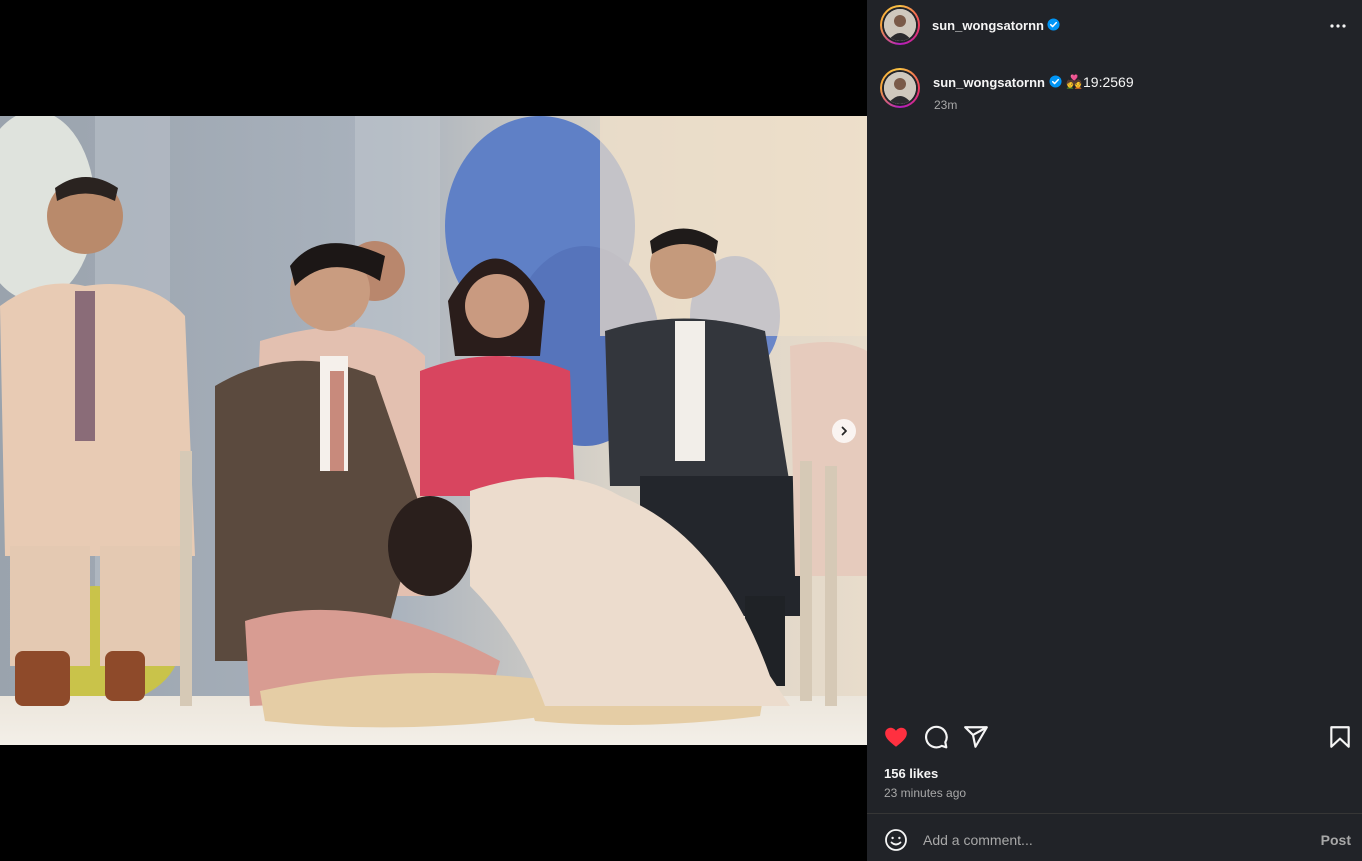 Image resolution: width=1362 pixels, height=861 pixels. What do you see at coordinates (1114, 26) in the screenshot?
I see `post-header: sun_wongsatornn` at bounding box center [1114, 26].